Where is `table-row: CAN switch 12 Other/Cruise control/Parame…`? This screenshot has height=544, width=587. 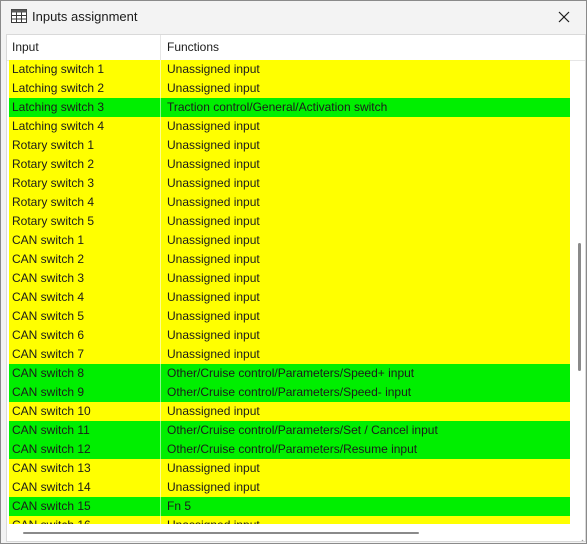 table-row: CAN switch 12 Other/Cruise control/Parame… is located at coordinates (289, 449).